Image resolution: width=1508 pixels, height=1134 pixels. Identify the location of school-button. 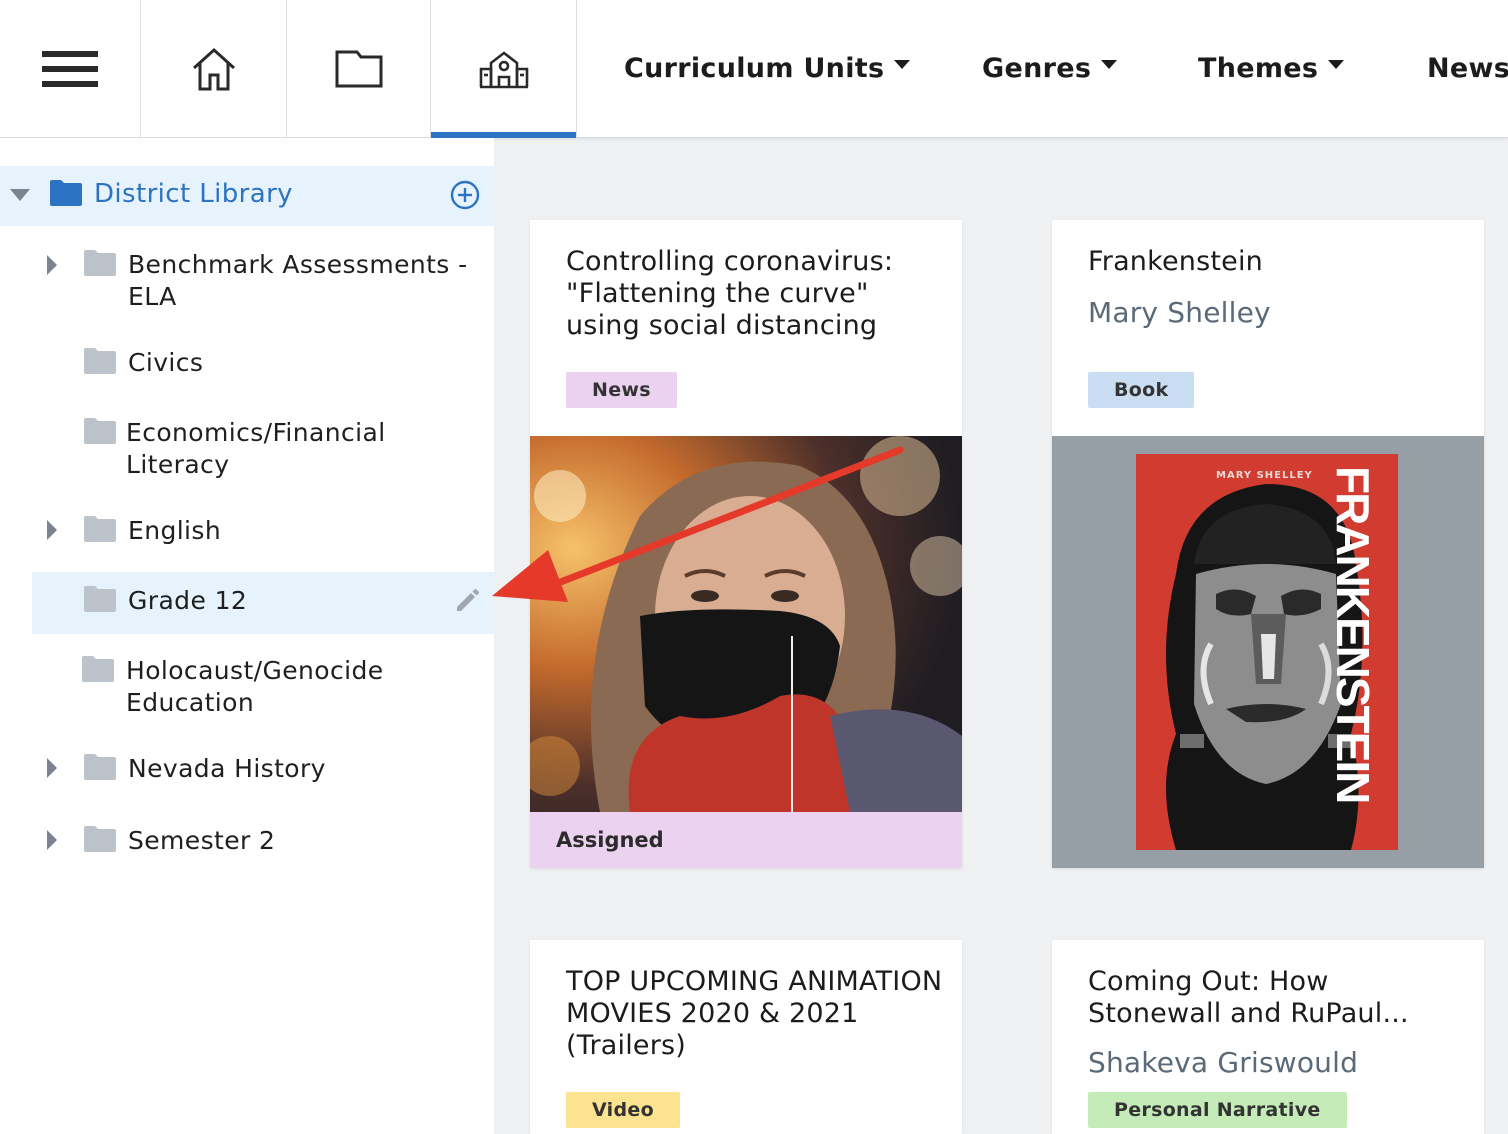
(504, 69).